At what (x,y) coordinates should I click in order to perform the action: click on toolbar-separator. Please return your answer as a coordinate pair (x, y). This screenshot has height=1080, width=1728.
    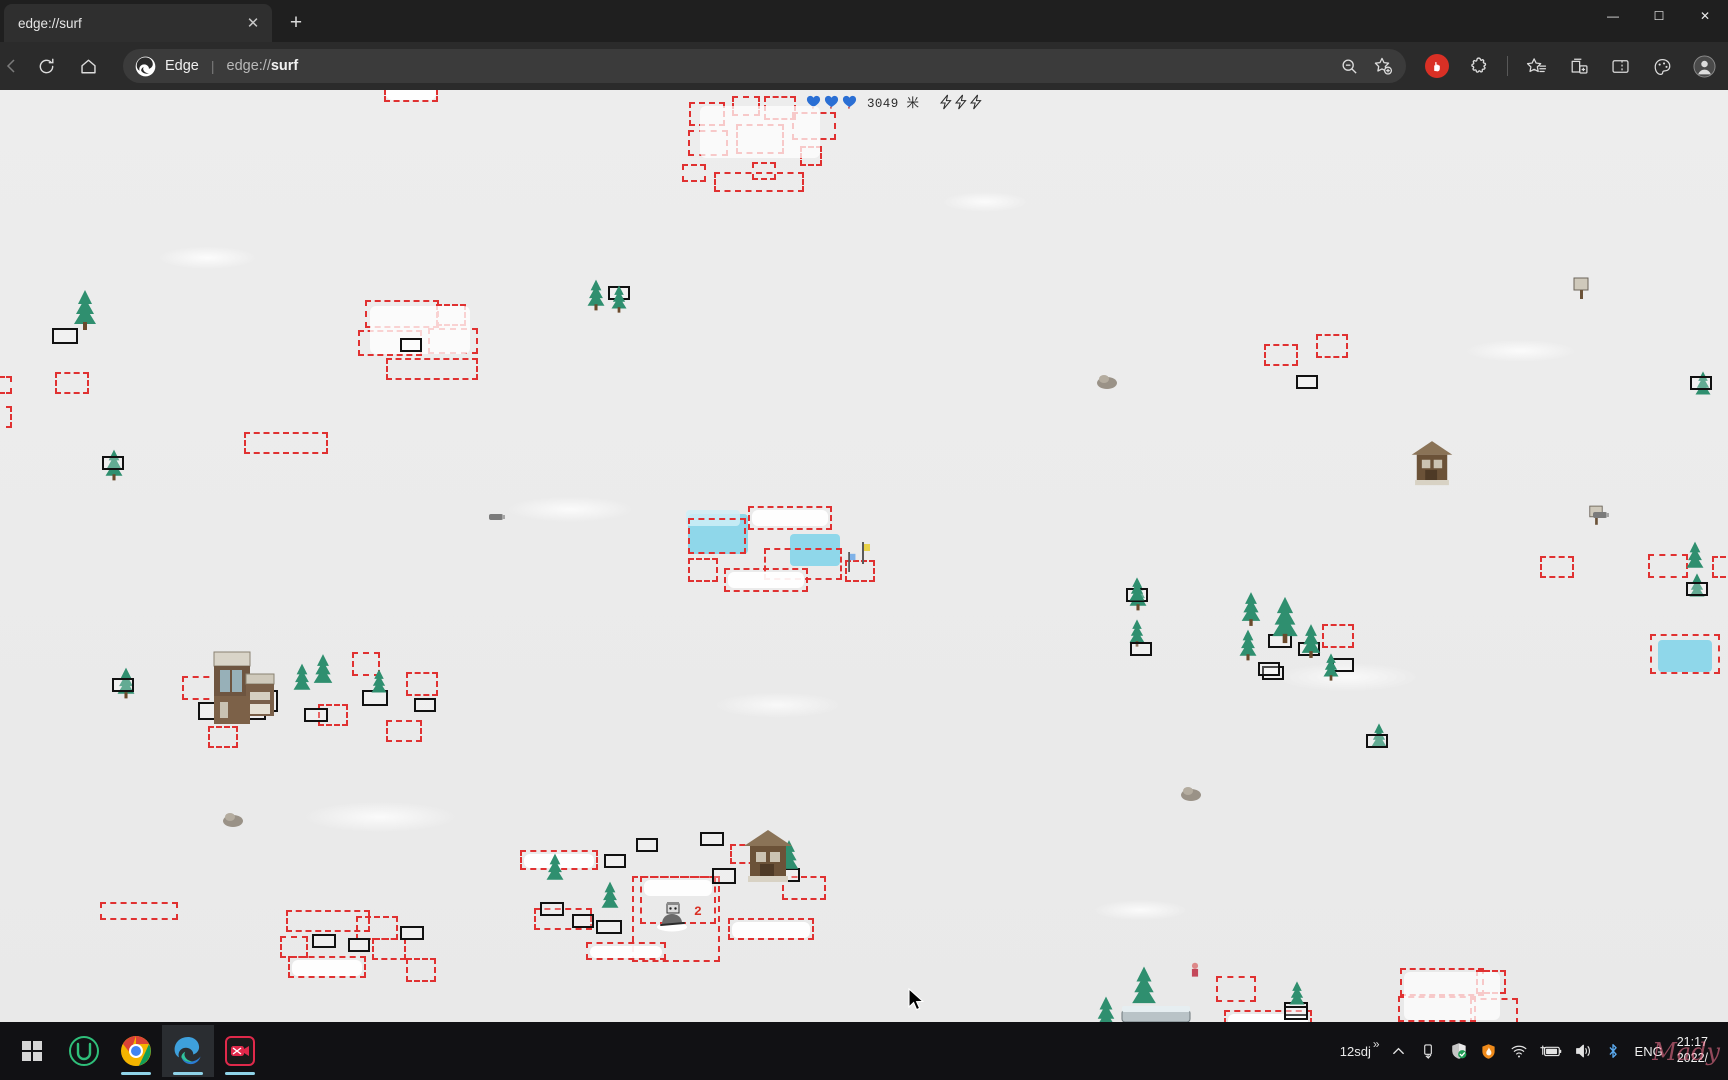
    Looking at the image, I should click on (1507, 66).